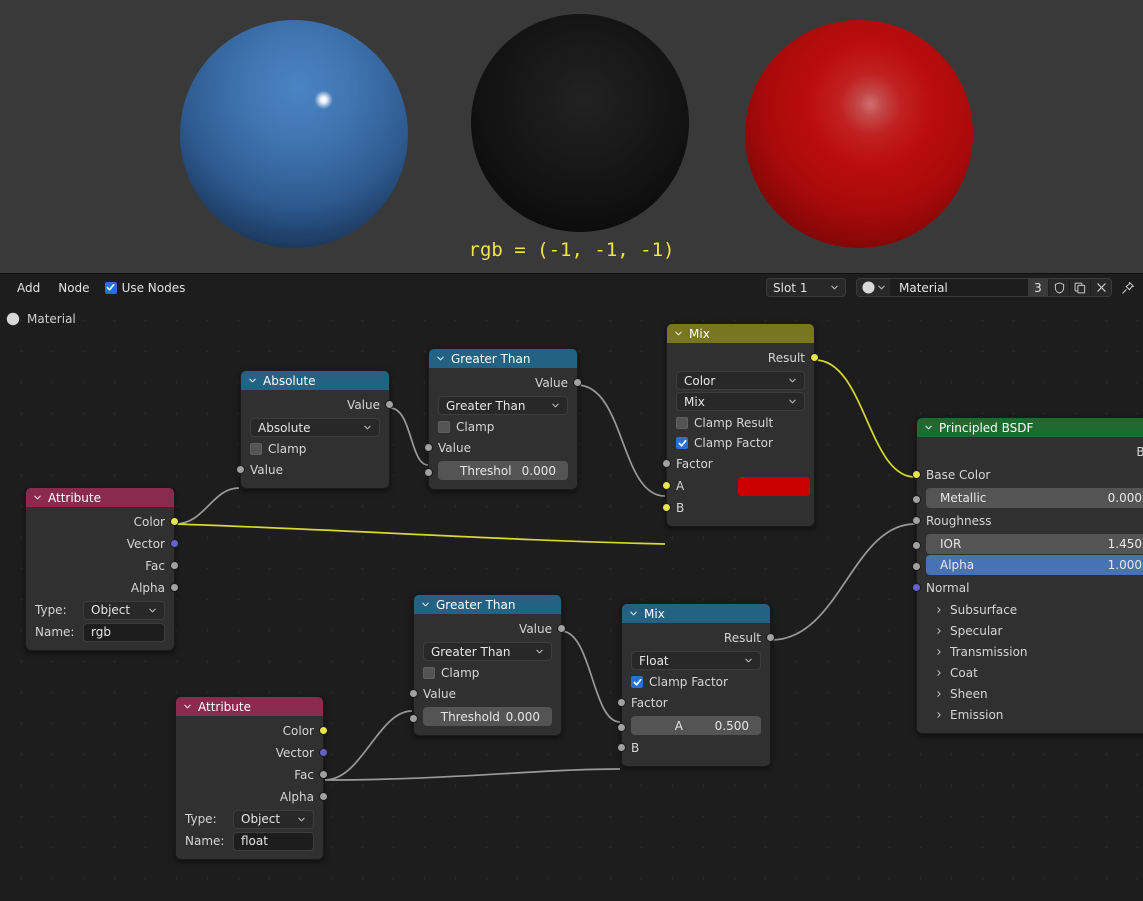 This screenshot has width=1143, height=901. I want to click on node-header: Greater Than, so click(503, 358).